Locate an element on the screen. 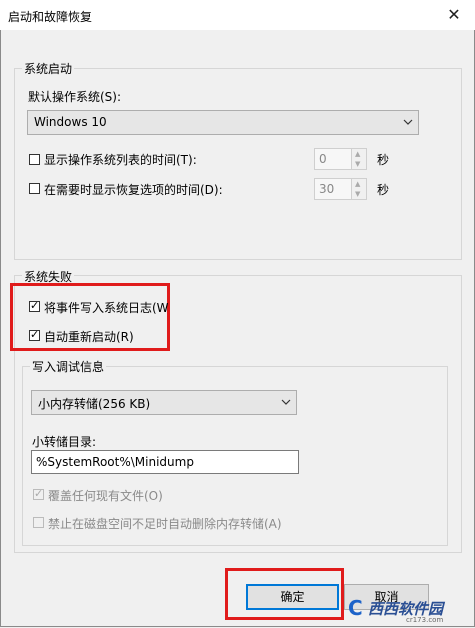 The height and width of the screenshot is (628, 475). auto-restart-checkbox is located at coordinates (34, 334).